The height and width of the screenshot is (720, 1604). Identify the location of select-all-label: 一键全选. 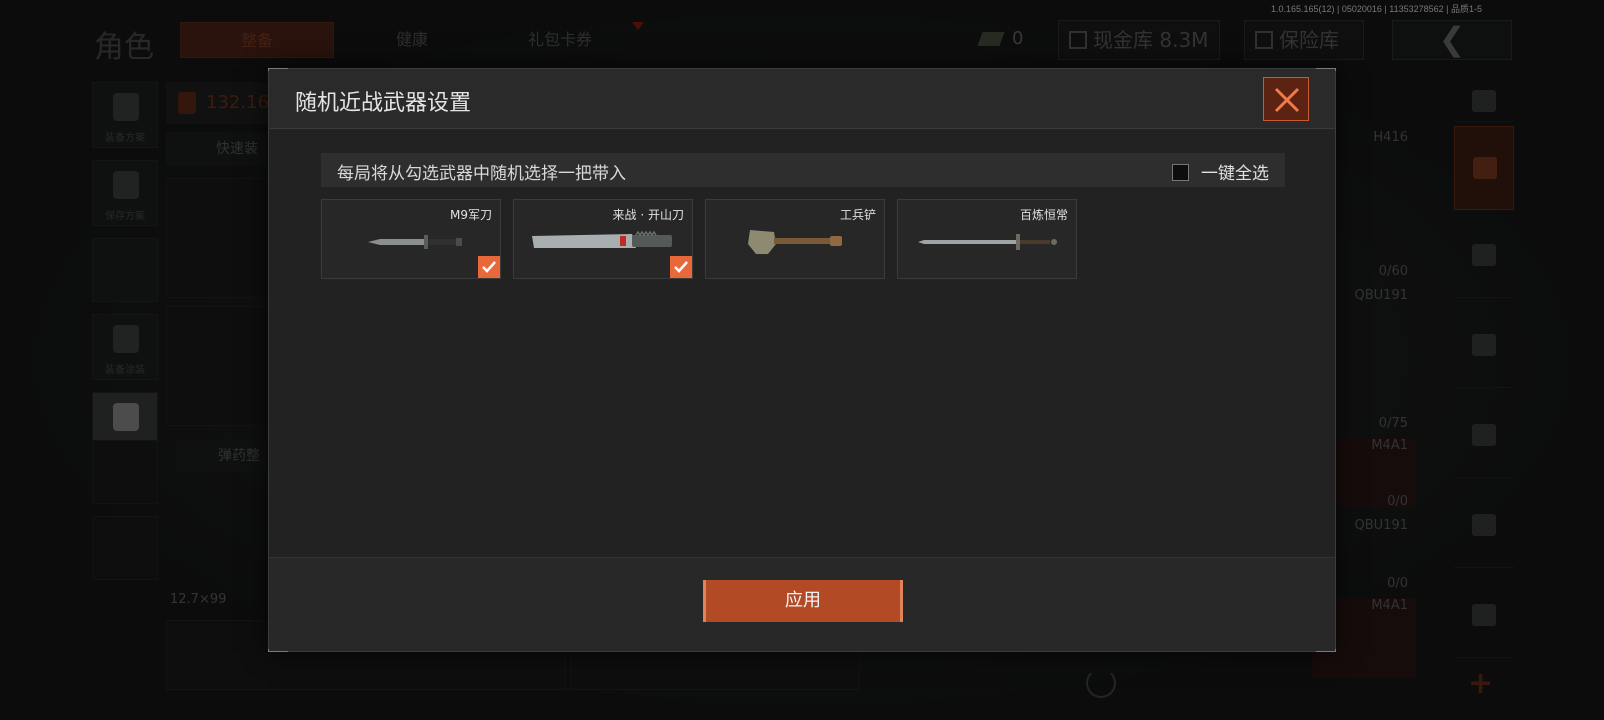
(1235, 174).